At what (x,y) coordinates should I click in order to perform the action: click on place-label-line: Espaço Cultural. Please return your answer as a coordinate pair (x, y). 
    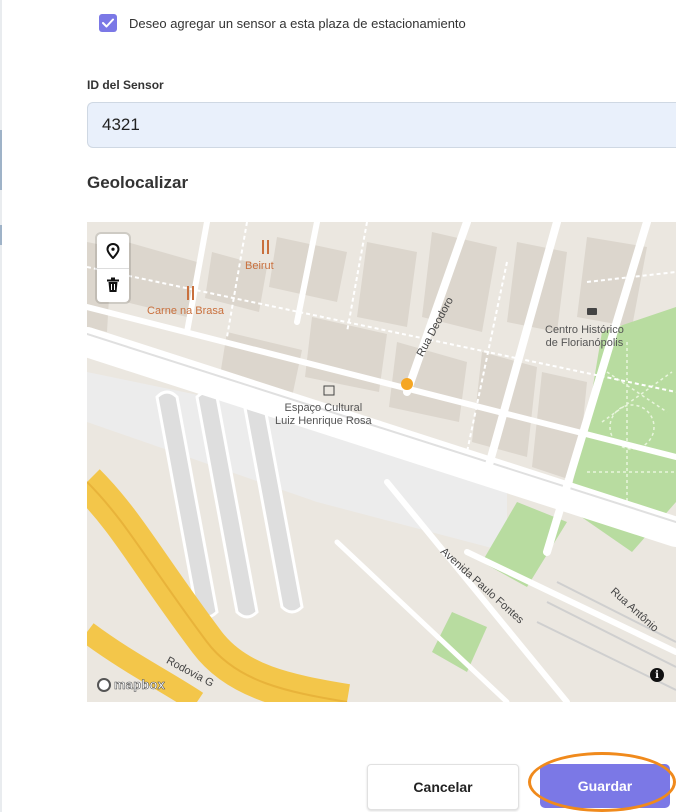
    Looking at the image, I should click on (323, 408).